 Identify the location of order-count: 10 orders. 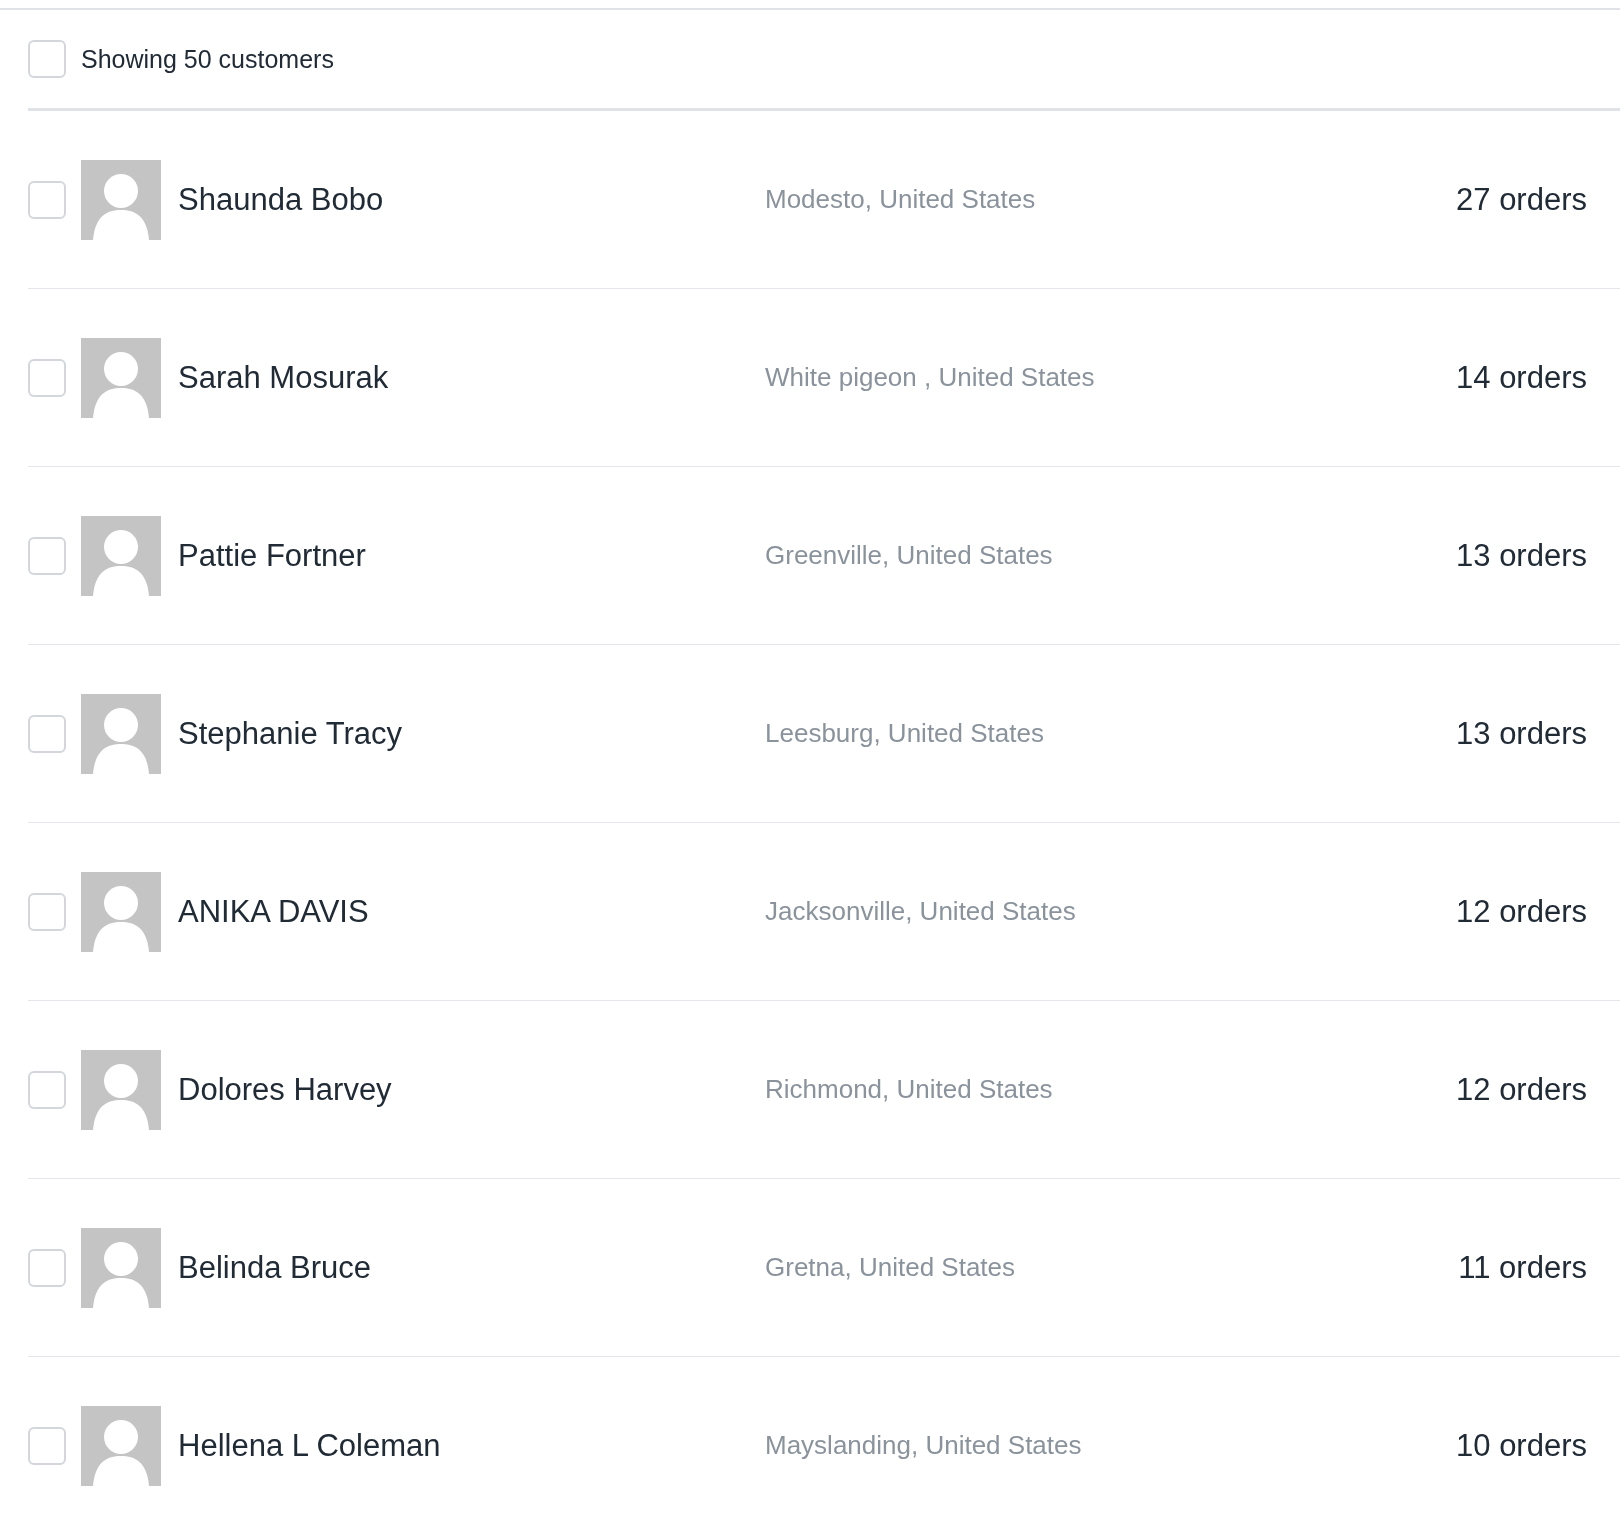
(1521, 1445).